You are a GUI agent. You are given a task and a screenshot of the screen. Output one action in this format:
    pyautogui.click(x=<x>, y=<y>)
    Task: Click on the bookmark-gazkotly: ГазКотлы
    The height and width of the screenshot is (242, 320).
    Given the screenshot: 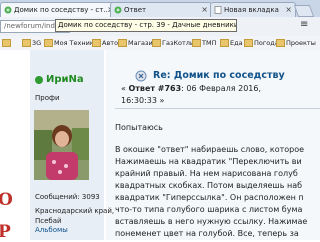 What is the action you would take?
    pyautogui.click(x=173, y=43)
    